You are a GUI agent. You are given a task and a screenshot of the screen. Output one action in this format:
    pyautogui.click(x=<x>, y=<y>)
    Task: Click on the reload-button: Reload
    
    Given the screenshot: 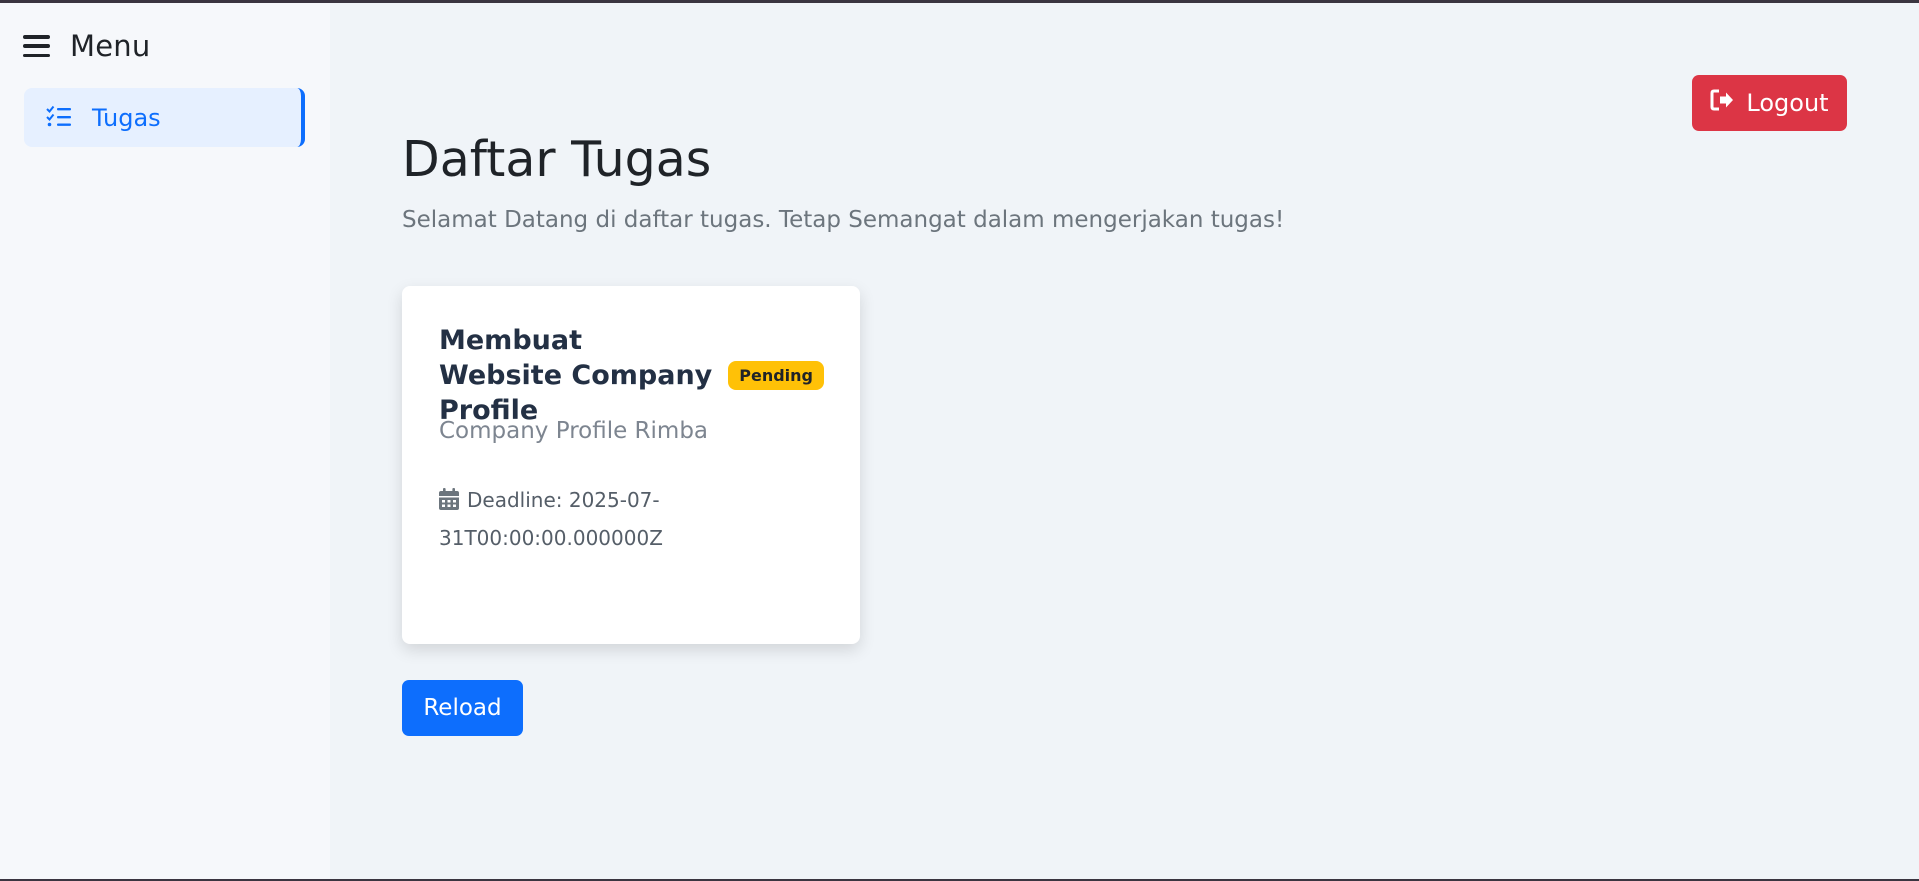 What is the action you would take?
    pyautogui.click(x=462, y=708)
    